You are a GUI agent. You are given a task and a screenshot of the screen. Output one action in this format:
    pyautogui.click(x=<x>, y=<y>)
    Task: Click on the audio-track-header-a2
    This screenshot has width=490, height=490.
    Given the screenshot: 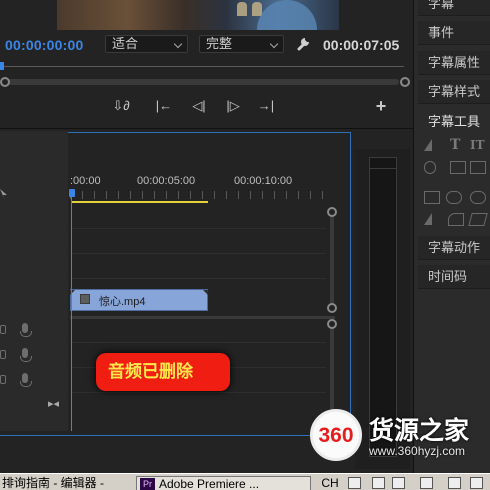 What is the action you would take?
    pyautogui.click(x=34, y=355)
    